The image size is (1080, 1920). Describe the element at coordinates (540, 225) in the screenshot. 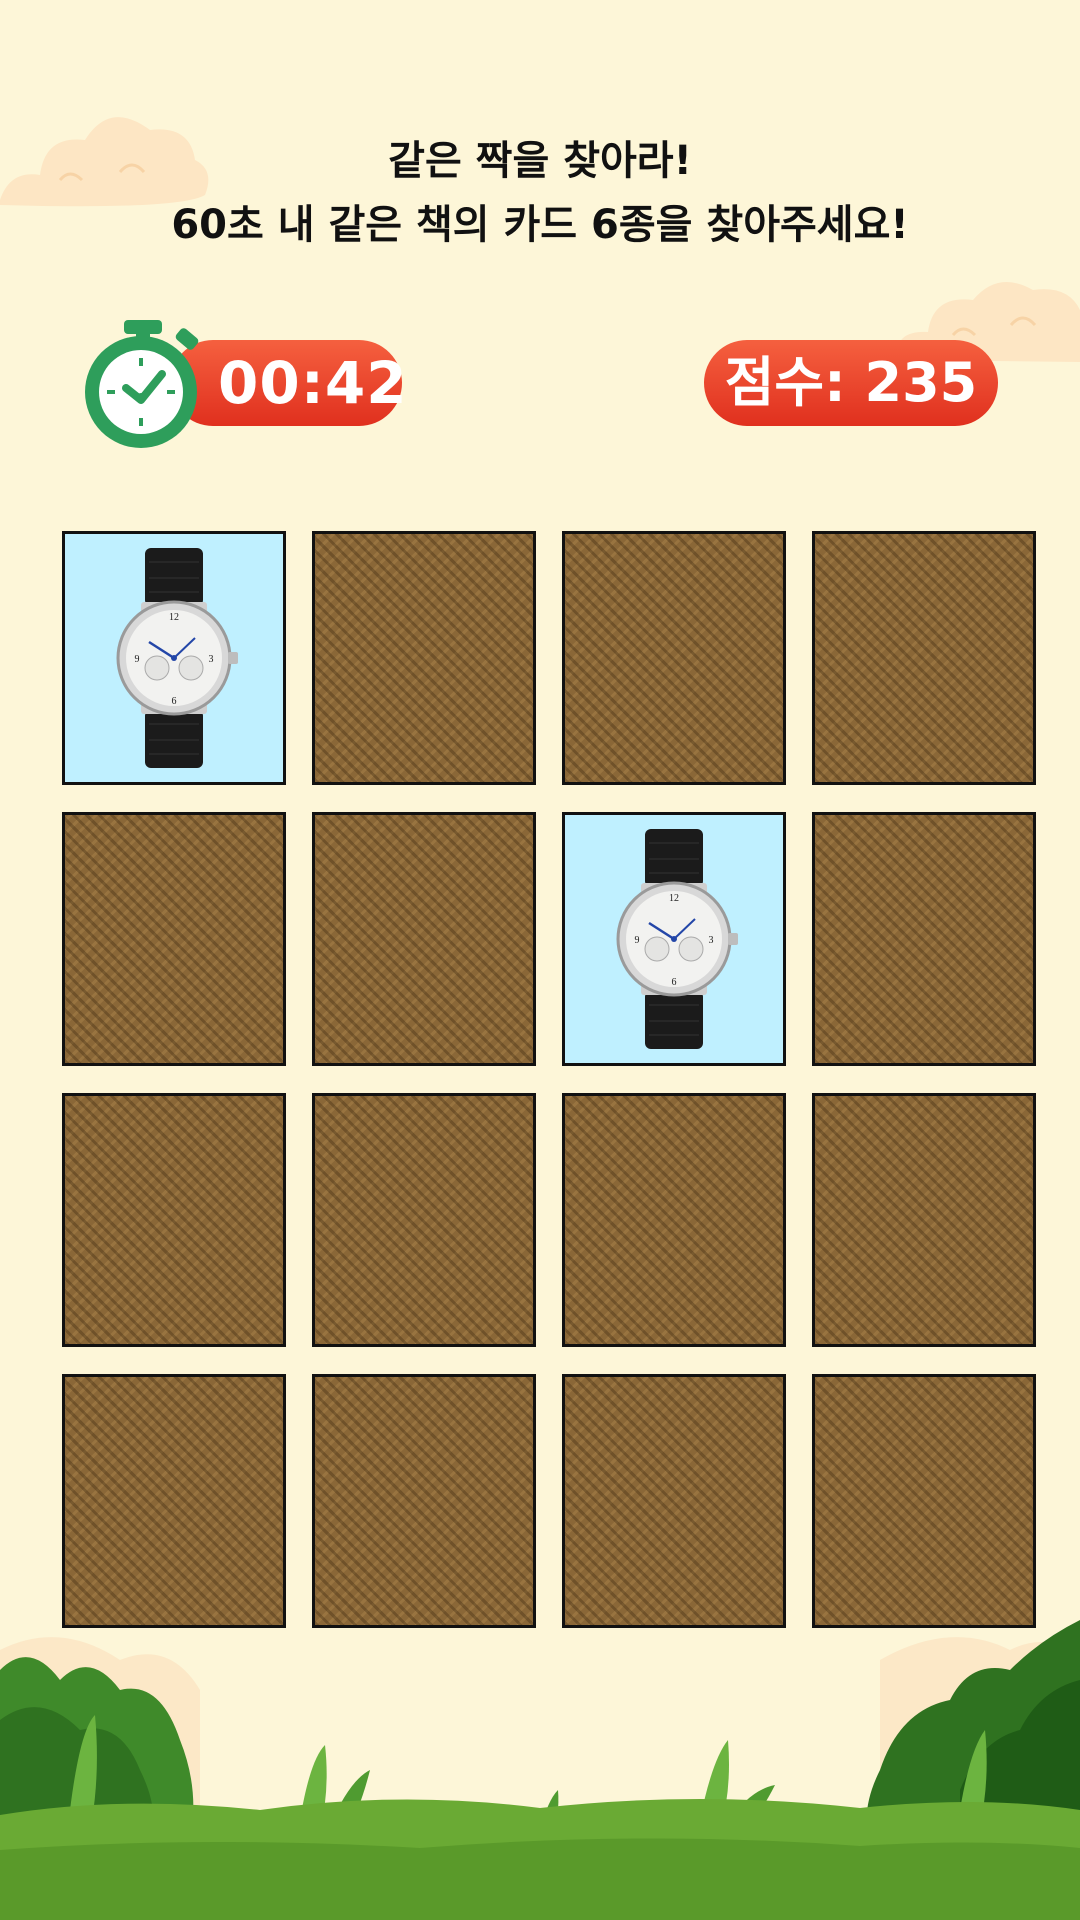

I see `game-instructions: 60초 내 같은 책의 카드 6종을 찾아주세요!` at that location.